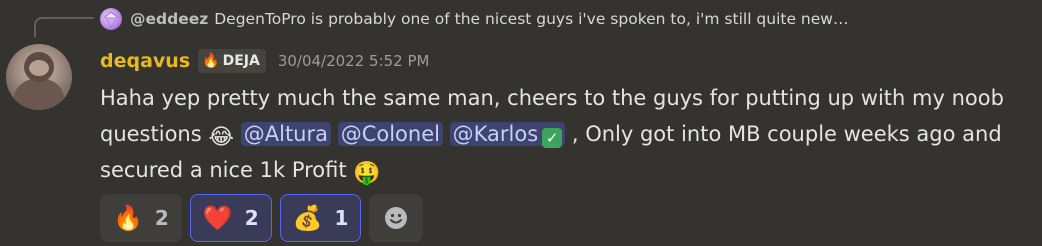 The image size is (1042, 246). I want to click on author-username: deqavus, so click(145, 61).